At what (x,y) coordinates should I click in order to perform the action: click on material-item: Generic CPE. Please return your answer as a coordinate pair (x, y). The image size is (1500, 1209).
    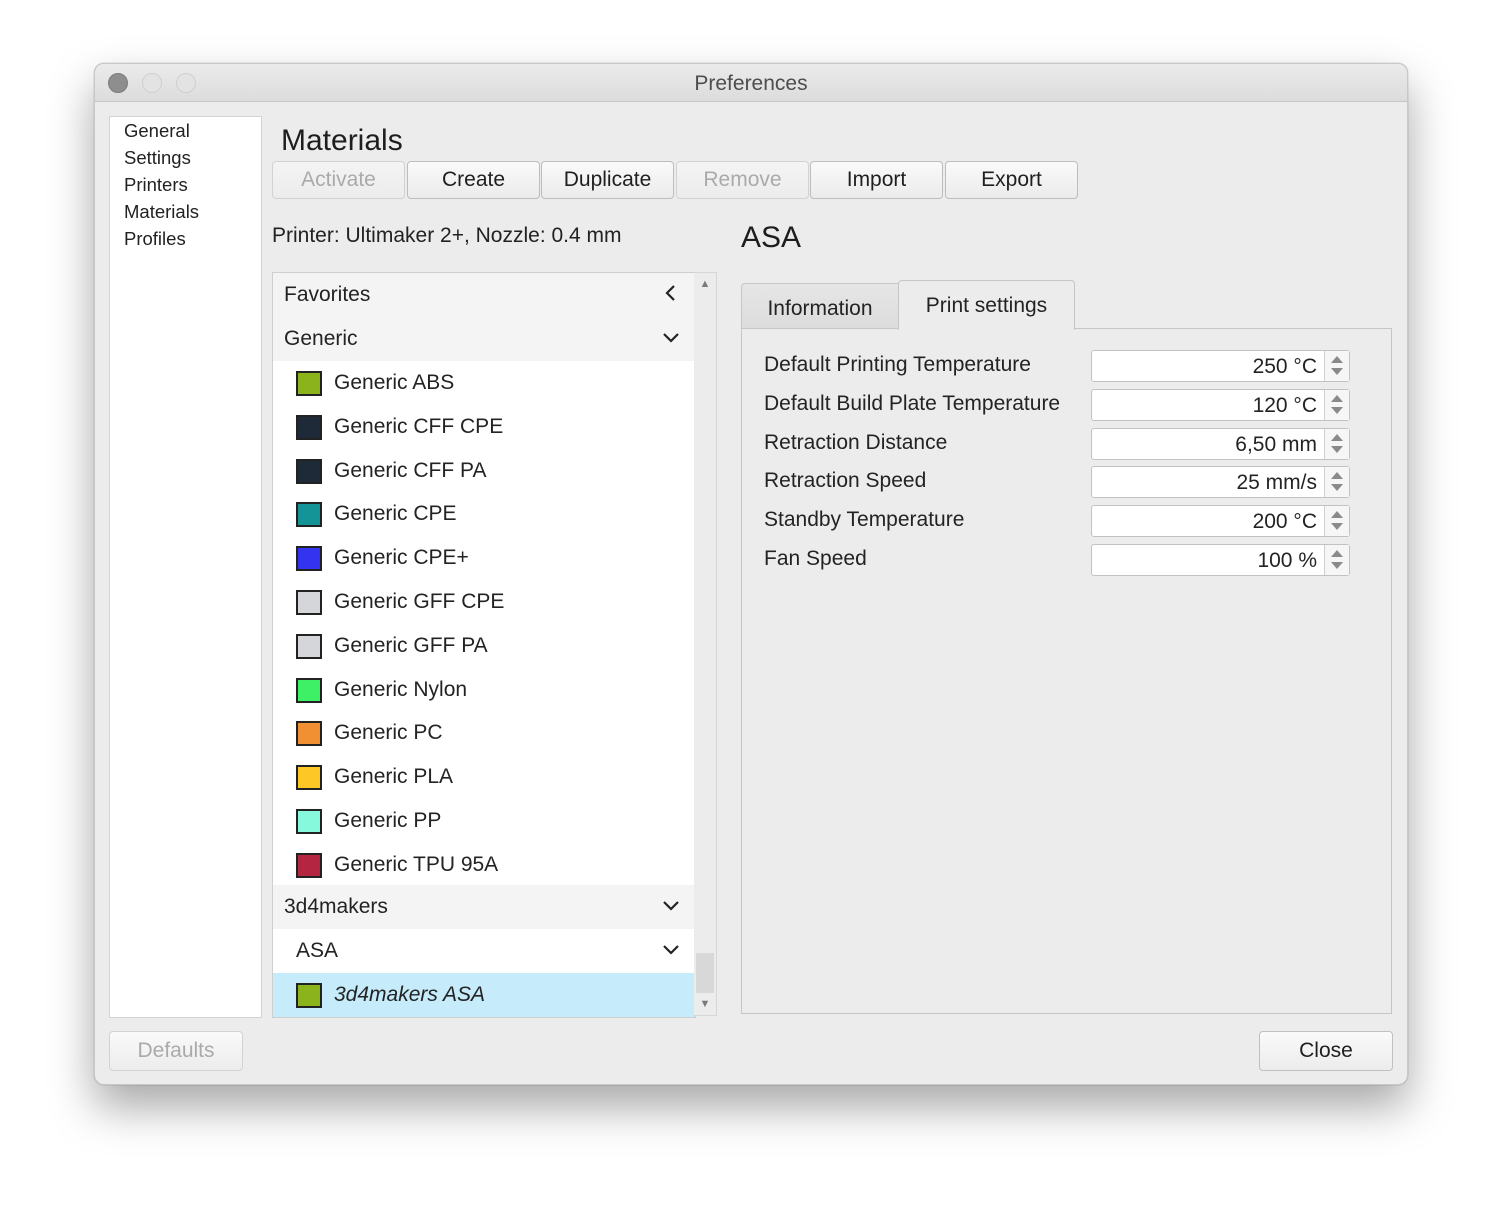
    Looking at the image, I should click on (484, 514).